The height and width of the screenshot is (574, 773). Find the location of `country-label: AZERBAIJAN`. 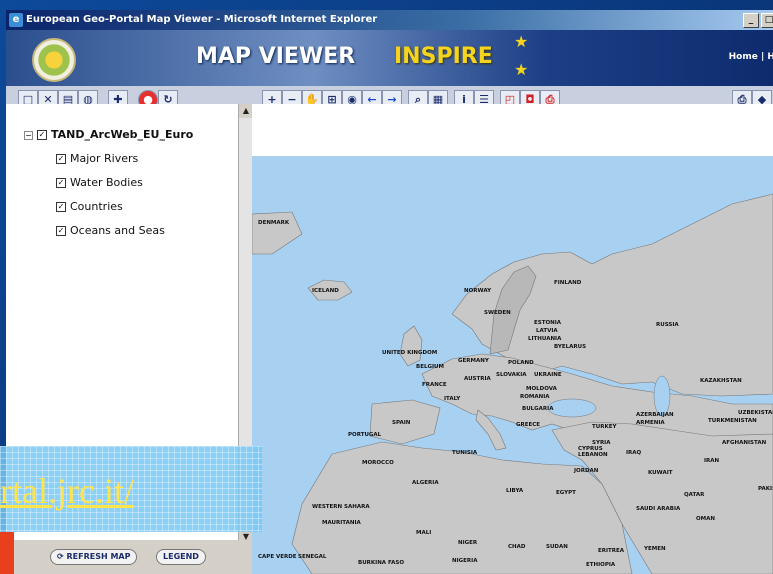

country-label: AZERBAIJAN is located at coordinates (655, 415).